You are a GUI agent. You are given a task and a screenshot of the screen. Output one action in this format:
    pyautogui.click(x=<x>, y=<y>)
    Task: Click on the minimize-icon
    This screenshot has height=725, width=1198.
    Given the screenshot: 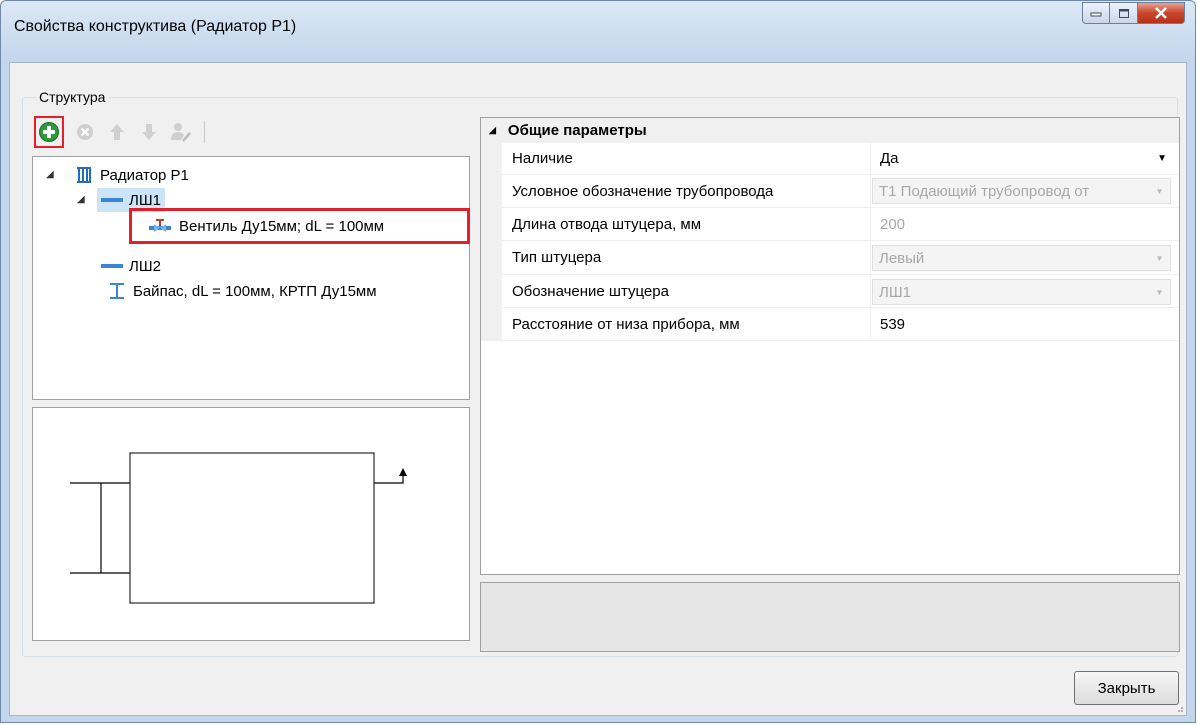 What is the action you would take?
    pyautogui.click(x=1096, y=14)
    